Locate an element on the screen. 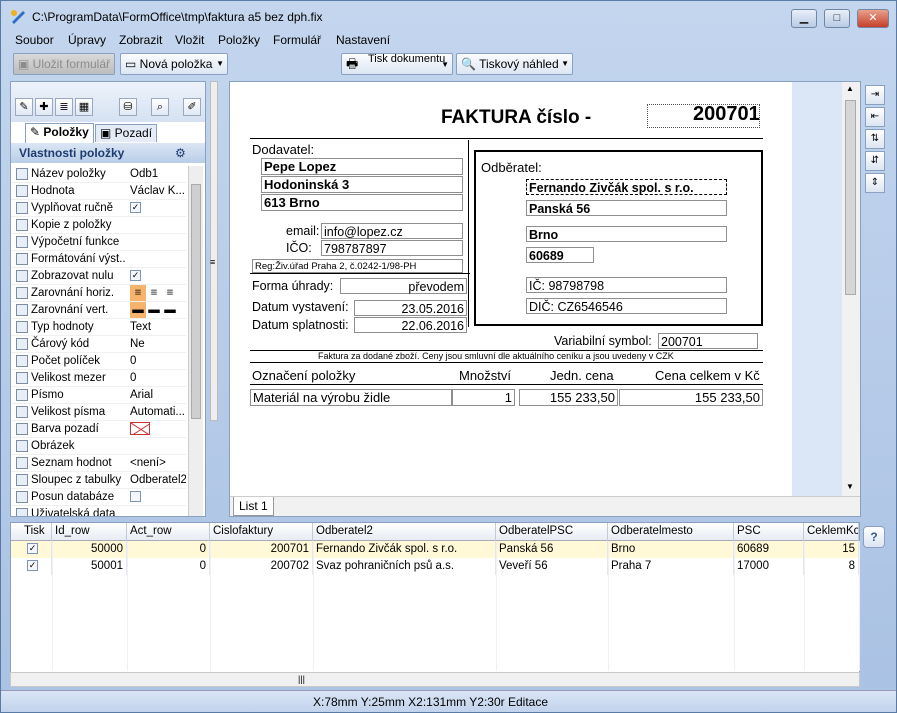 The height and width of the screenshot is (713, 897). property-row: Písmo Arial is located at coordinates (98, 395).